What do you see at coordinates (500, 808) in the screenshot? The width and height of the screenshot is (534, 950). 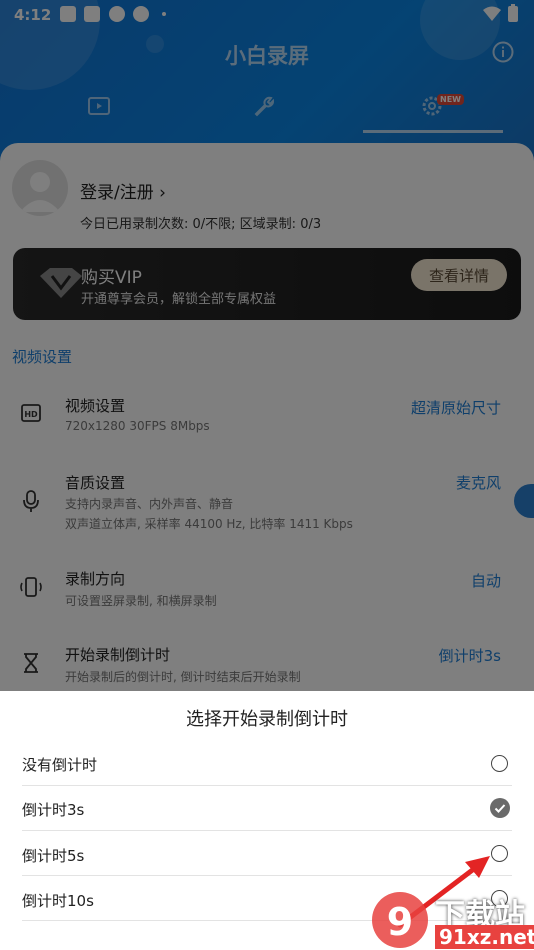 I see `radio-countdown-3s` at bounding box center [500, 808].